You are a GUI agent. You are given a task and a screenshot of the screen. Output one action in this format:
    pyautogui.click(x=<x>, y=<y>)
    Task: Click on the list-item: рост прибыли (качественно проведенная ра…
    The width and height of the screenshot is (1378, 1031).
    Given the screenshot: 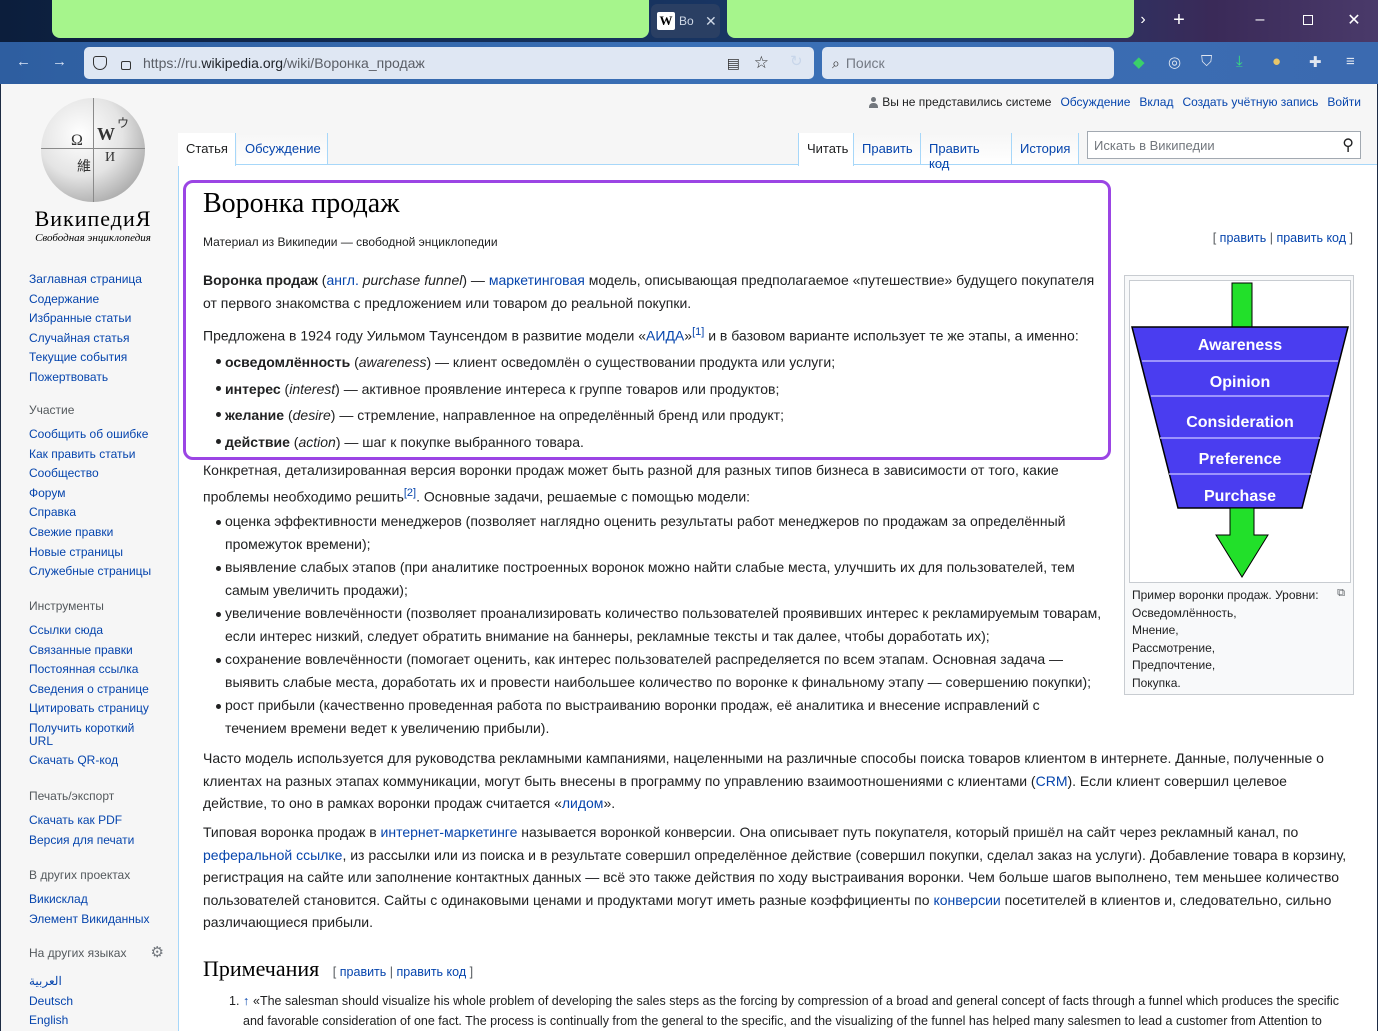 What is the action you would take?
    pyautogui.click(x=653, y=716)
    